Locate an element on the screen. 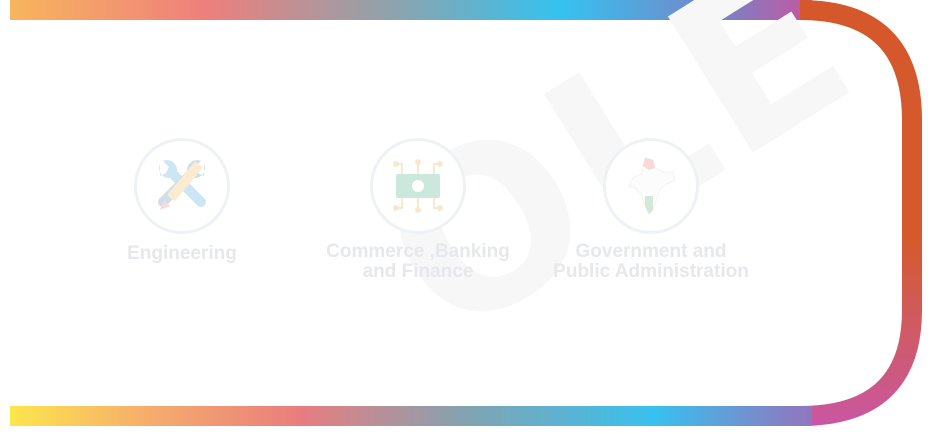  banknote-icon is located at coordinates (418, 186).